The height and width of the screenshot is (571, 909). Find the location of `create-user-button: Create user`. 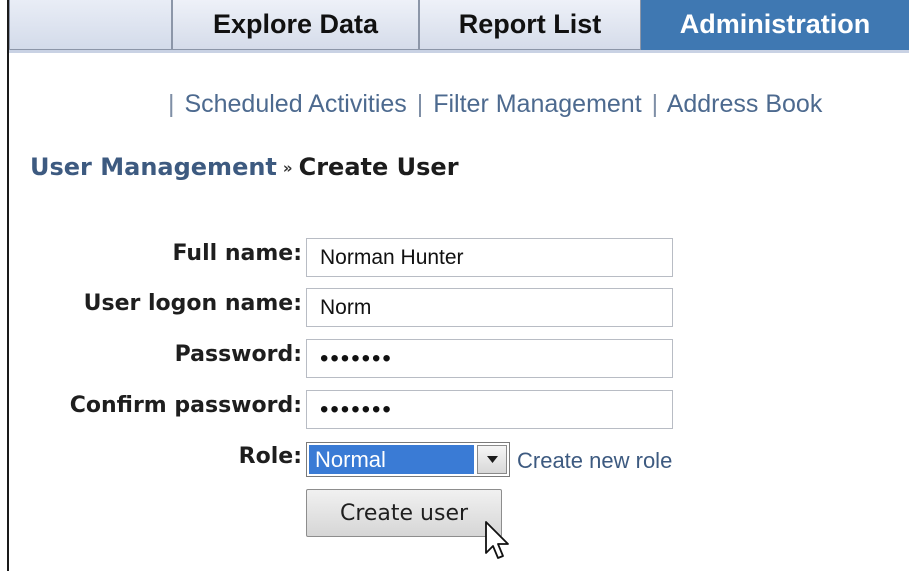

create-user-button: Create user is located at coordinates (404, 513).